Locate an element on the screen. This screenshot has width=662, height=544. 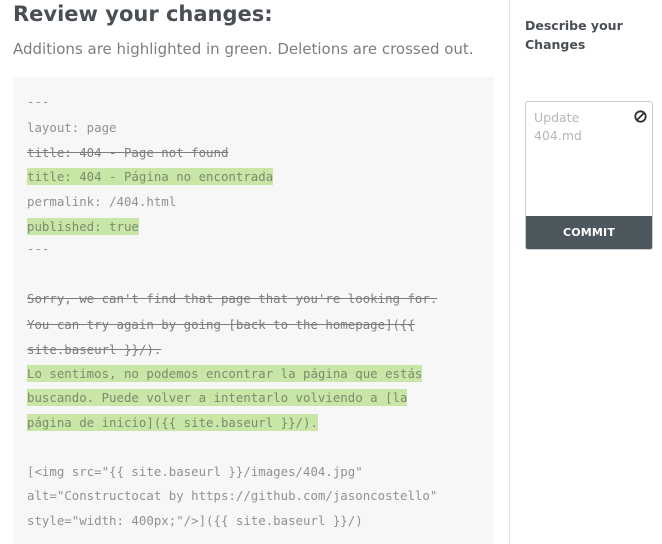
diff-line-deleted: site.baseurl }}/). is located at coordinates (94, 350).